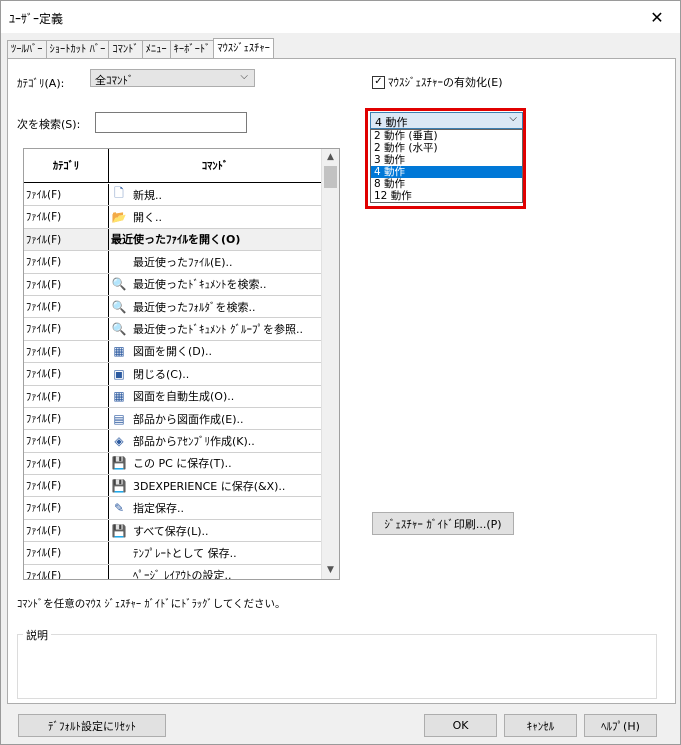 The width and height of the screenshot is (681, 745). I want to click on table-row: ﾌｧｲﾙ(F) 💾 3DEXPERIENCE に保存(&X).., so click(173, 486).